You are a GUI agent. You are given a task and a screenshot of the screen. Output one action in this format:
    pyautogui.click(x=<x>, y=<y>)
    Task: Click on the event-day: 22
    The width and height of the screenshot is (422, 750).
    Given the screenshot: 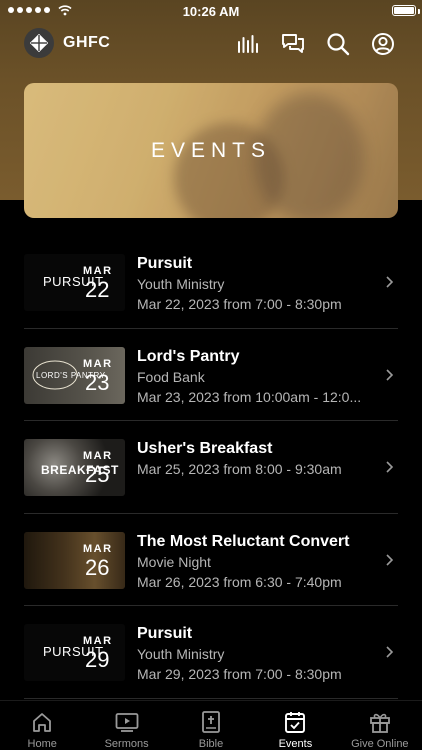 What is the action you would take?
    pyautogui.click(x=97, y=289)
    